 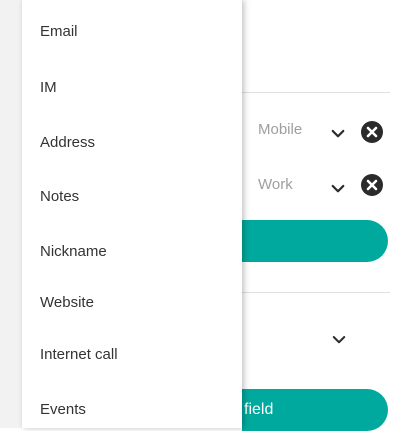 What do you see at coordinates (48, 87) in the screenshot?
I see `menu-item-im: IM` at bounding box center [48, 87].